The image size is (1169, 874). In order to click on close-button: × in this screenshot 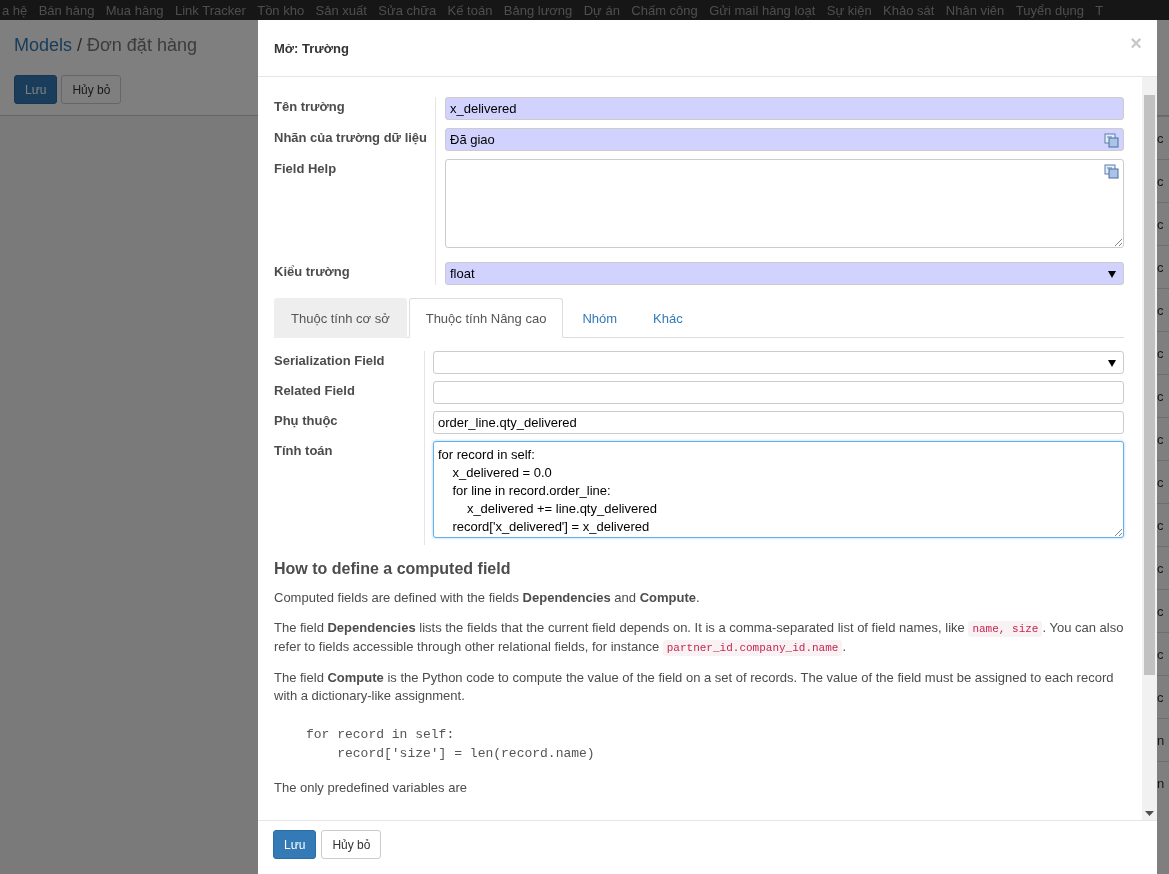, I will do `click(1136, 43)`.